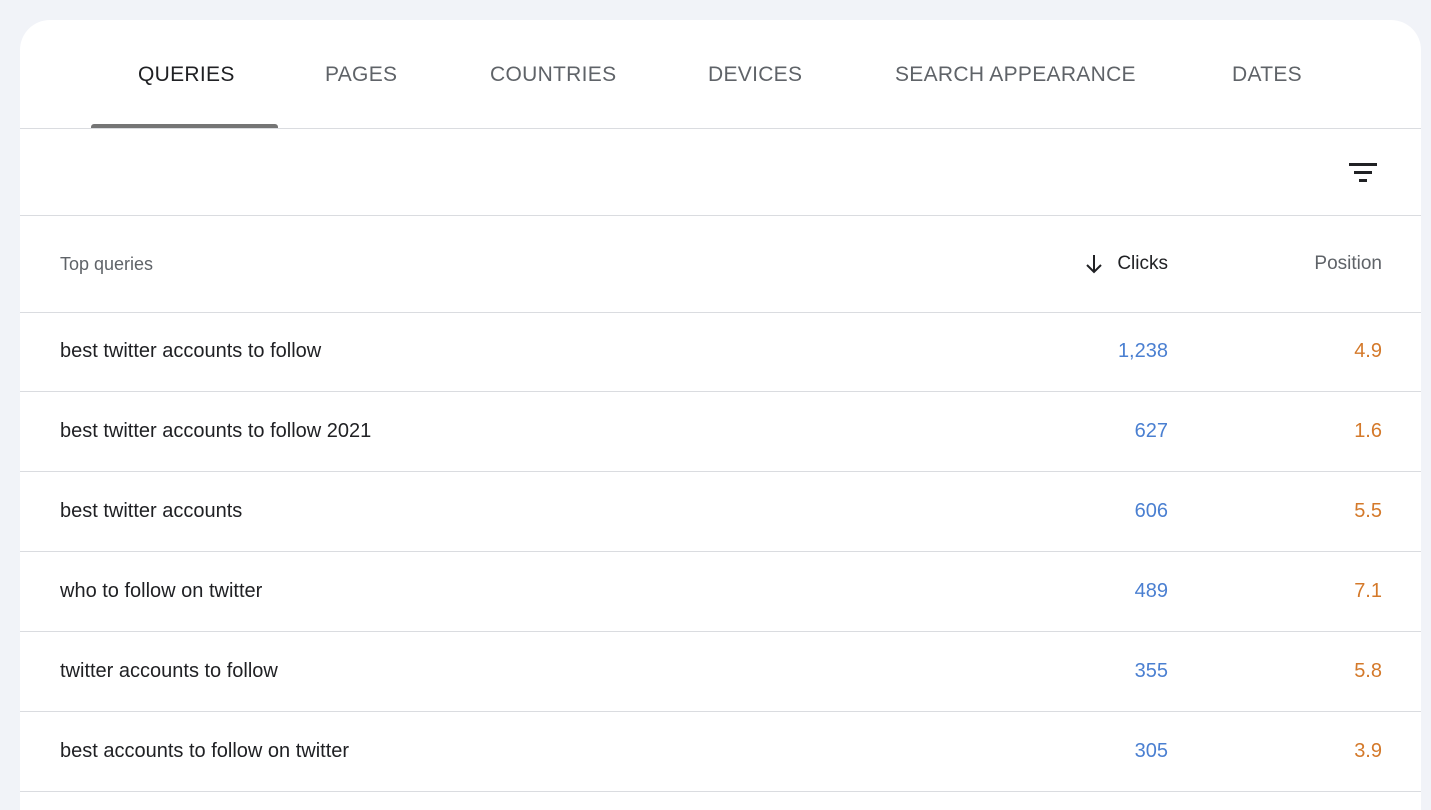 Image resolution: width=1431 pixels, height=810 pixels. I want to click on table-row: best twitter accounts 606 5.5, so click(720, 512).